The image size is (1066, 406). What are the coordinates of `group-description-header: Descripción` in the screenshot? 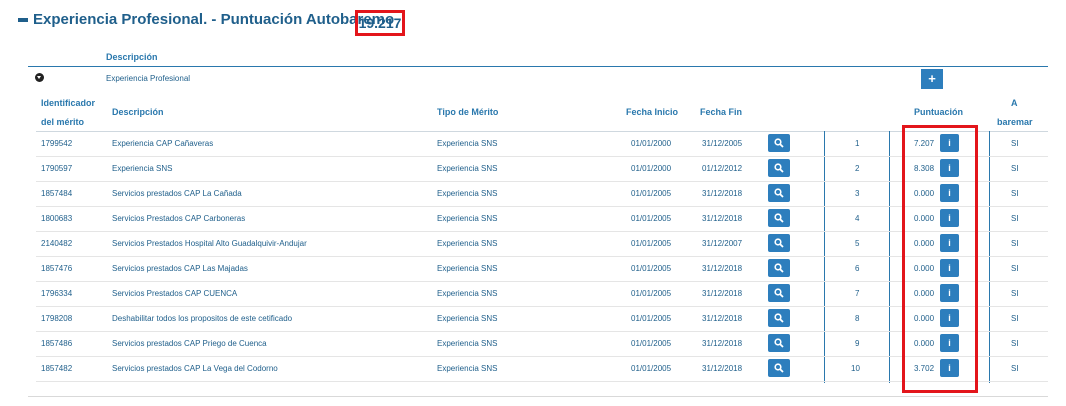 It's located at (132, 57).